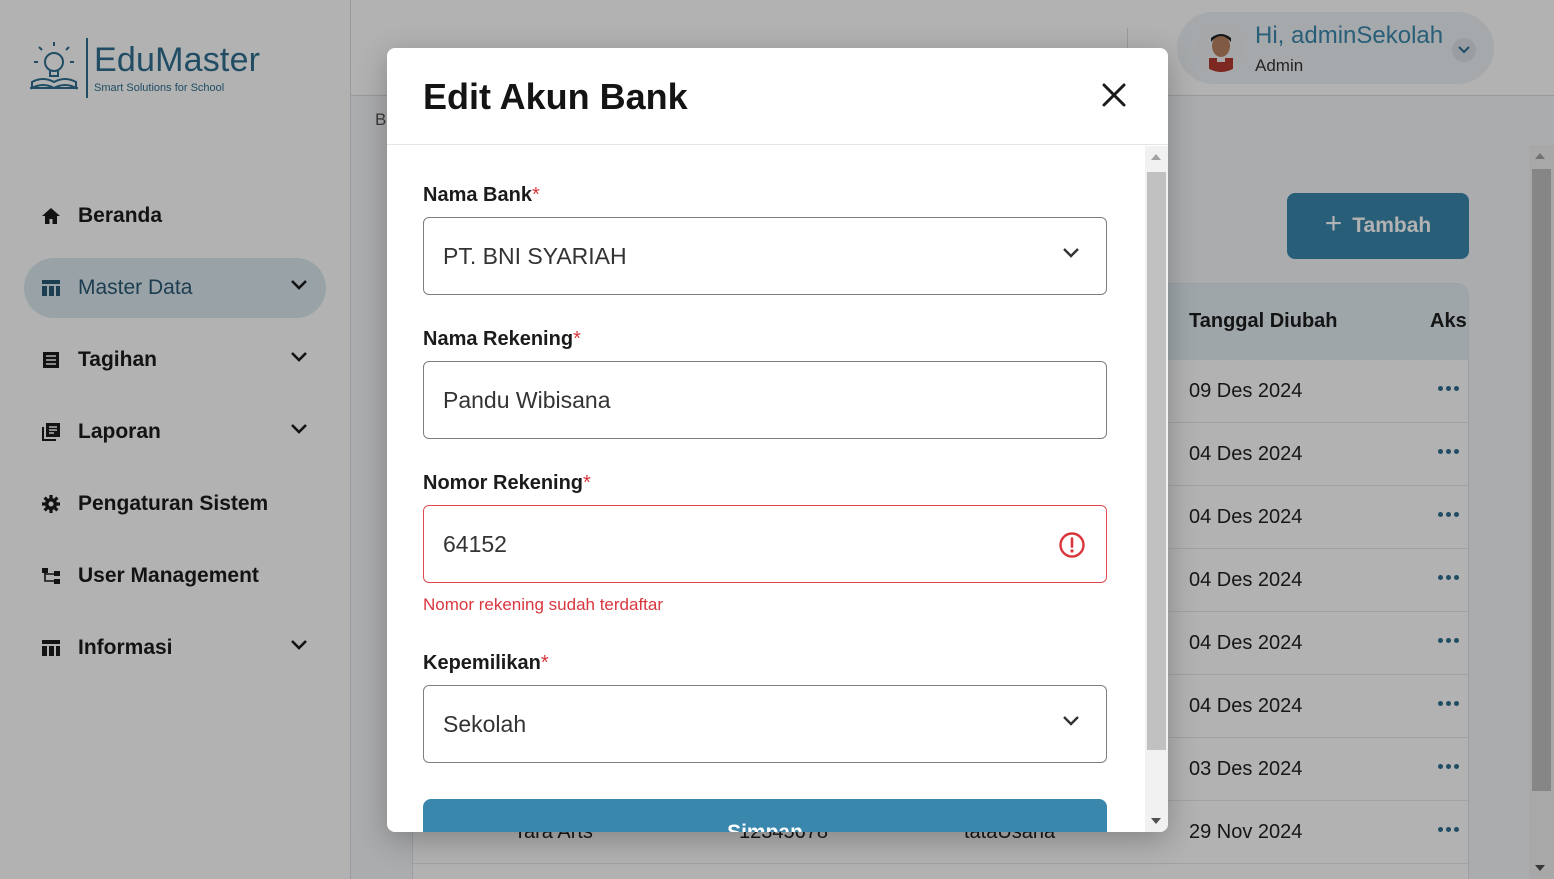  I want to click on modal-header: Edit Akun Bank, so click(777, 96).